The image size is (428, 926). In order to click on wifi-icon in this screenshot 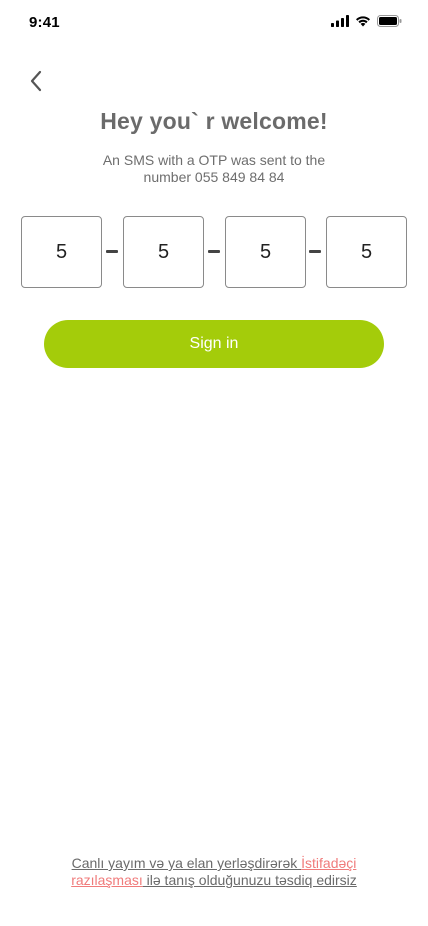, I will do `click(363, 21)`.